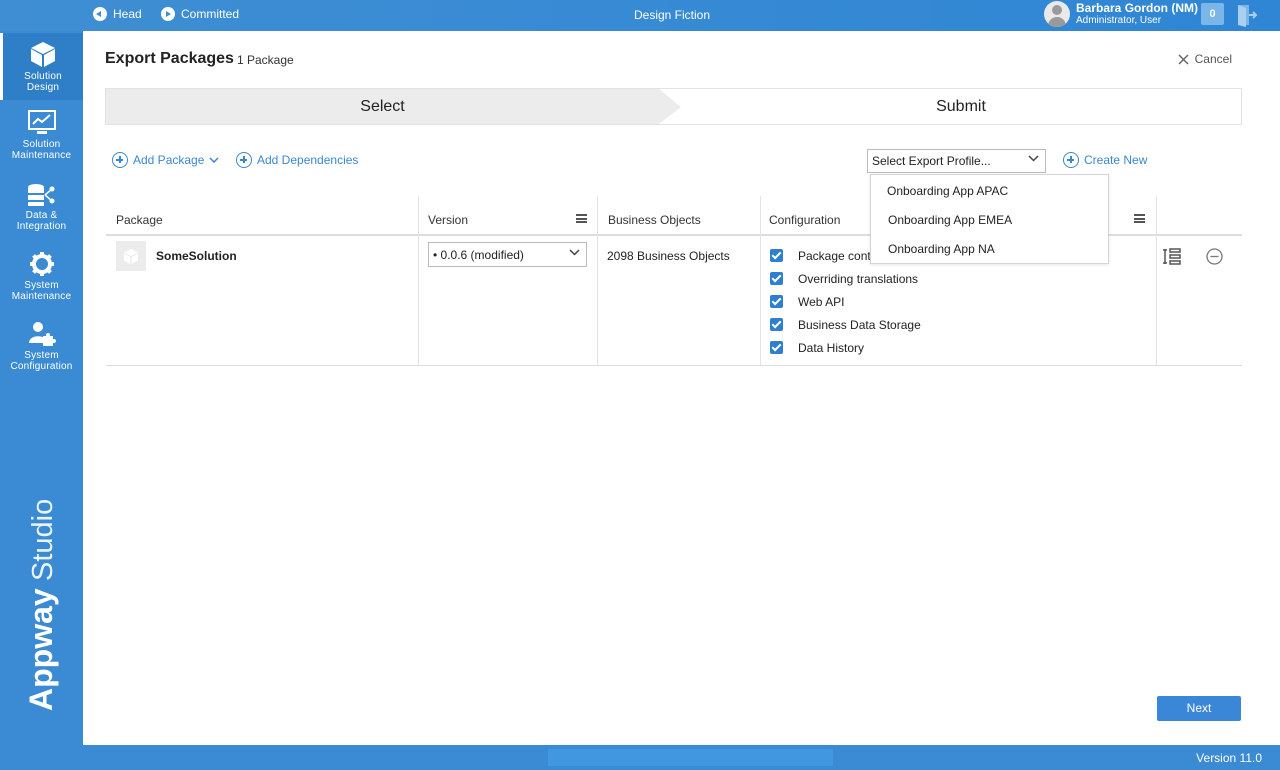 The width and height of the screenshot is (1280, 770). Describe the element at coordinates (478, 255) in the screenshot. I see `version-value: • 0.0.6 (modified)` at that location.